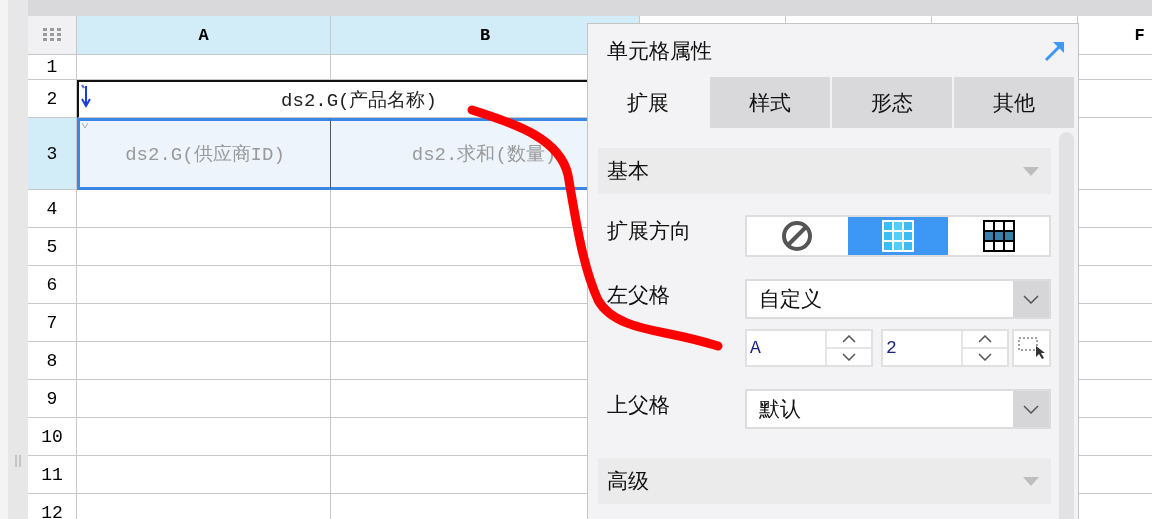 The image size is (1152, 519). Describe the element at coordinates (824, 481) in the screenshot. I see `section-header: 高级` at that location.